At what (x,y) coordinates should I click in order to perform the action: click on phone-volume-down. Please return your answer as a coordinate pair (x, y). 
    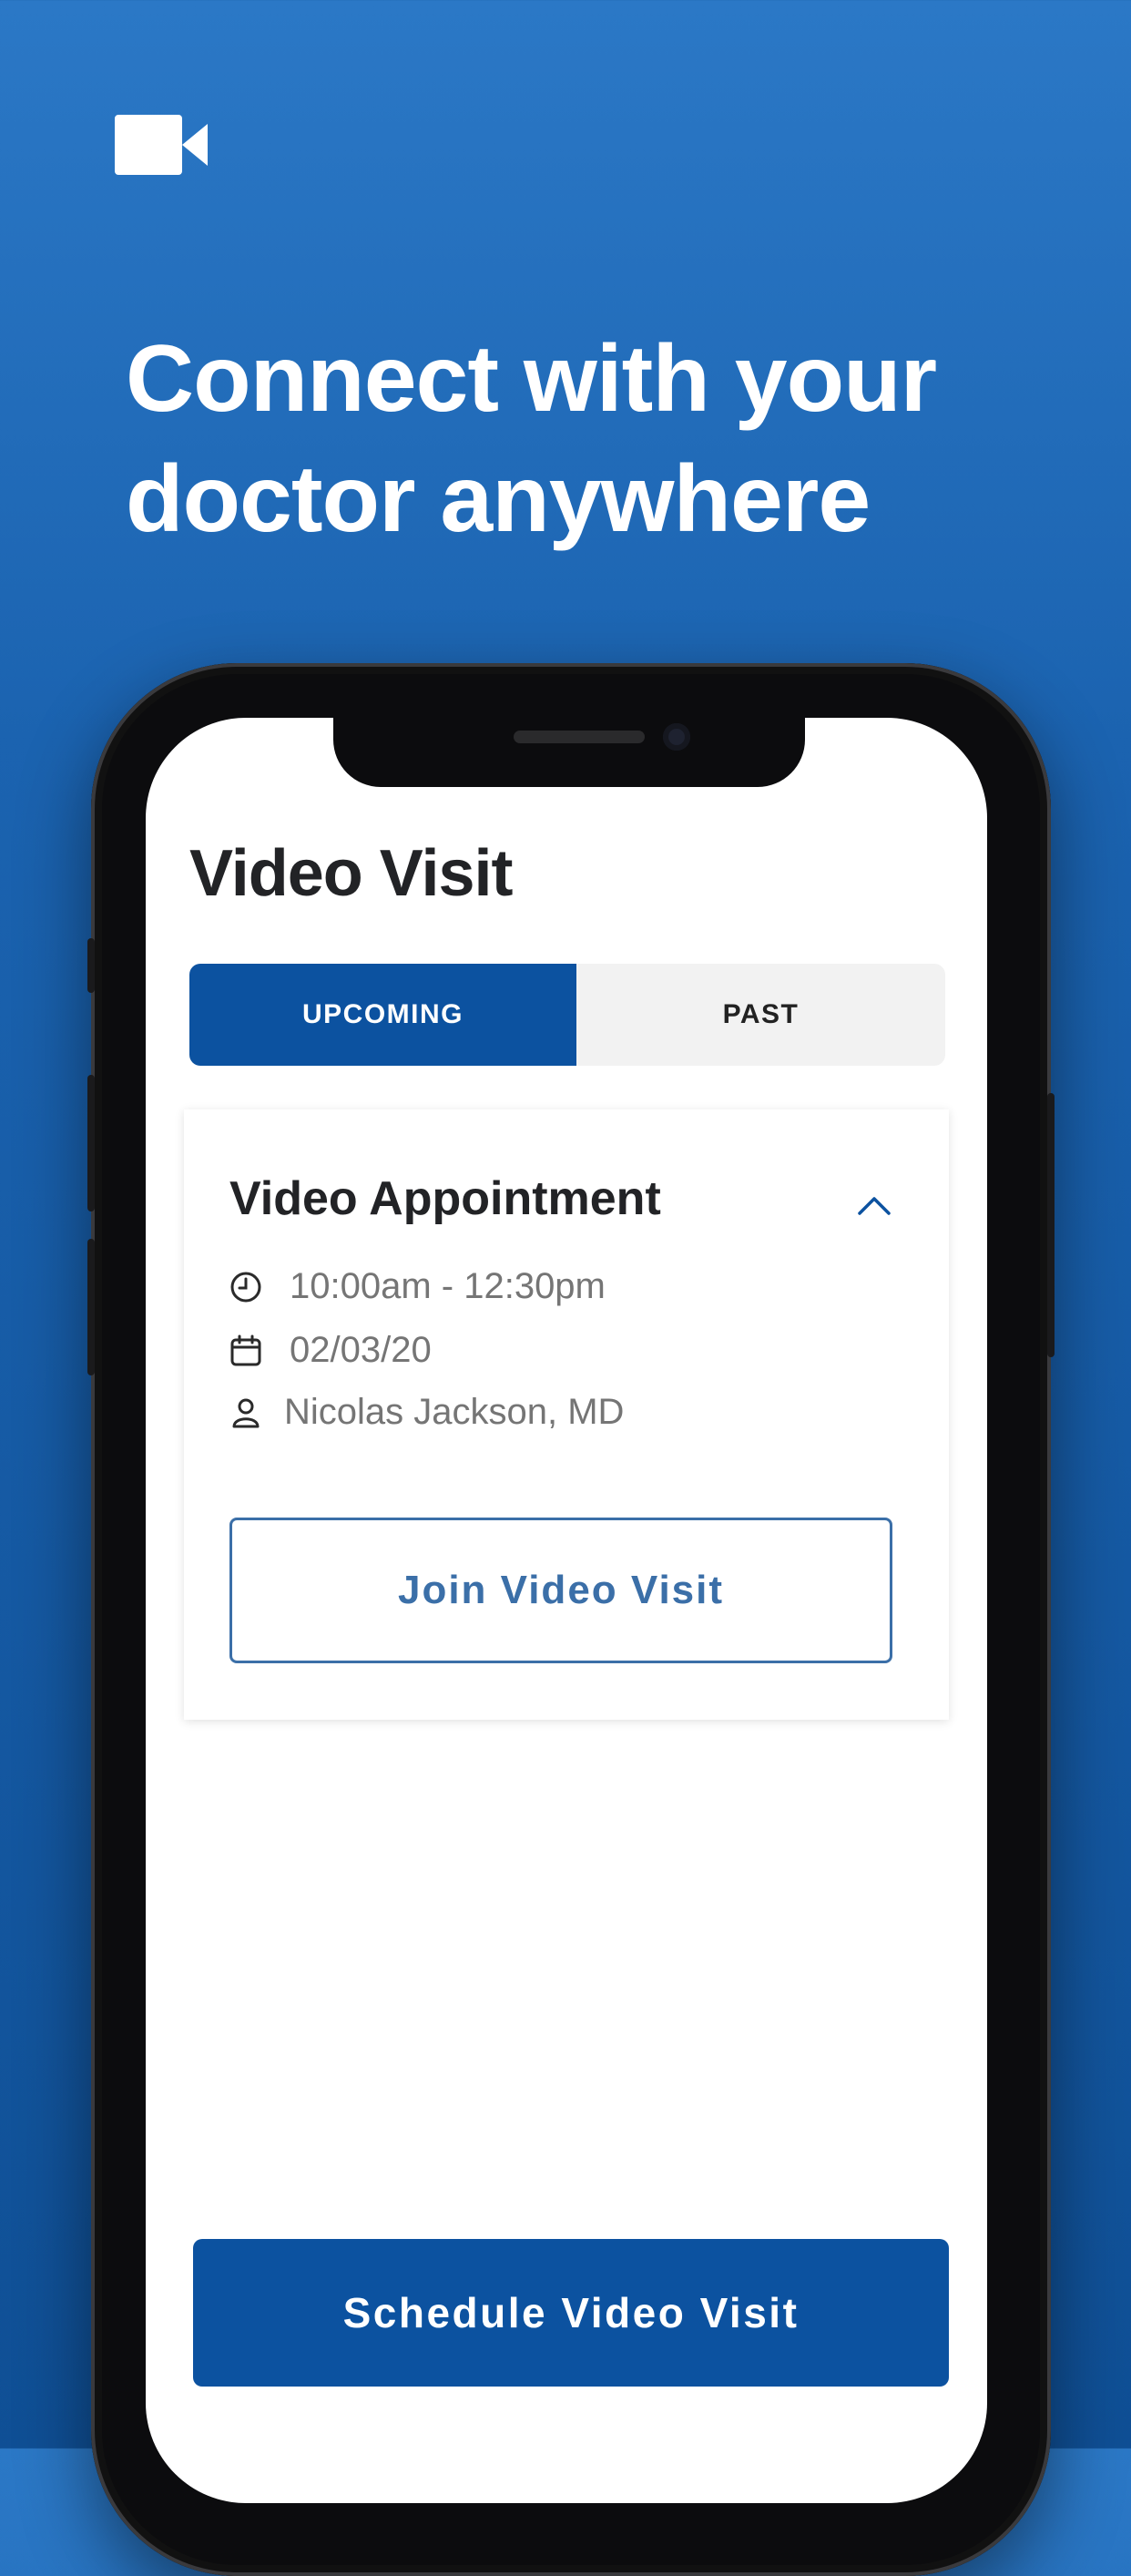
    Looking at the image, I should click on (91, 1307).